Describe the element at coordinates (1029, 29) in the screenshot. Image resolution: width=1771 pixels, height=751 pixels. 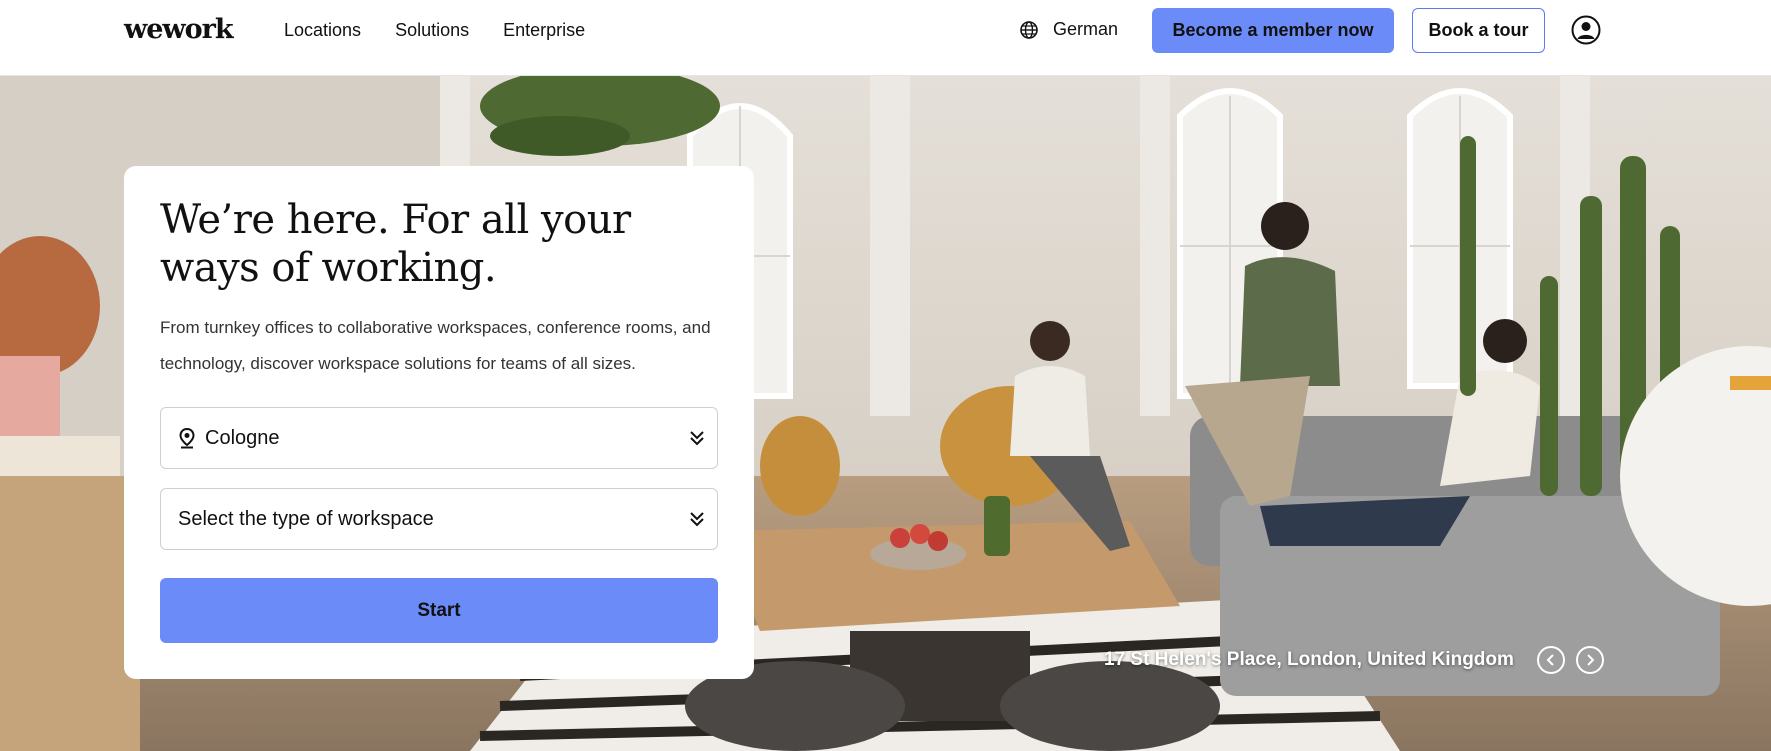
I see `globe-icon` at that location.